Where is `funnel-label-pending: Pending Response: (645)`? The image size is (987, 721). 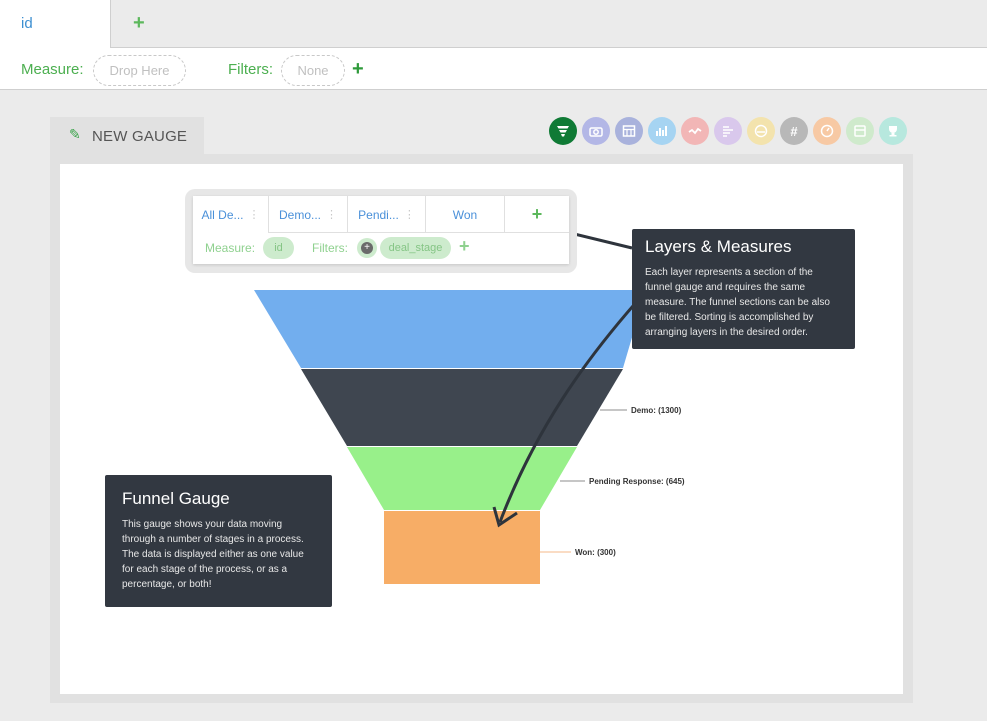
funnel-label-pending: Pending Response: (645) is located at coordinates (637, 481).